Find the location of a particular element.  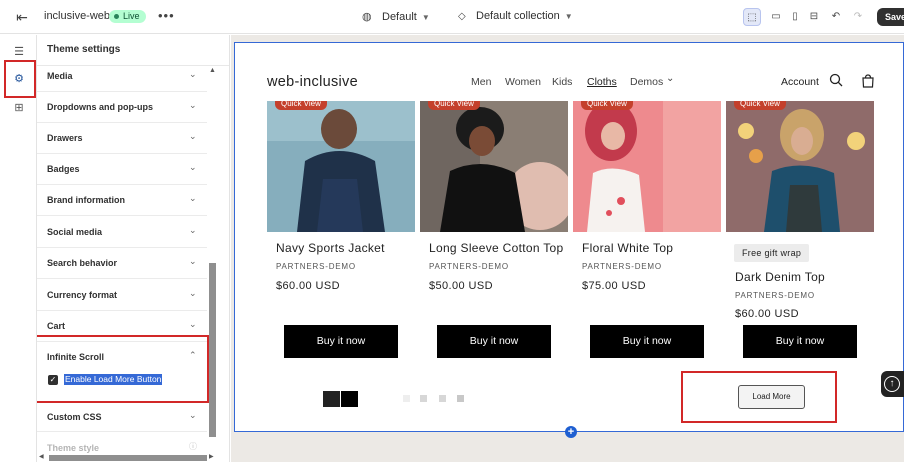

collection-name: Default collection is located at coordinates (518, 16).